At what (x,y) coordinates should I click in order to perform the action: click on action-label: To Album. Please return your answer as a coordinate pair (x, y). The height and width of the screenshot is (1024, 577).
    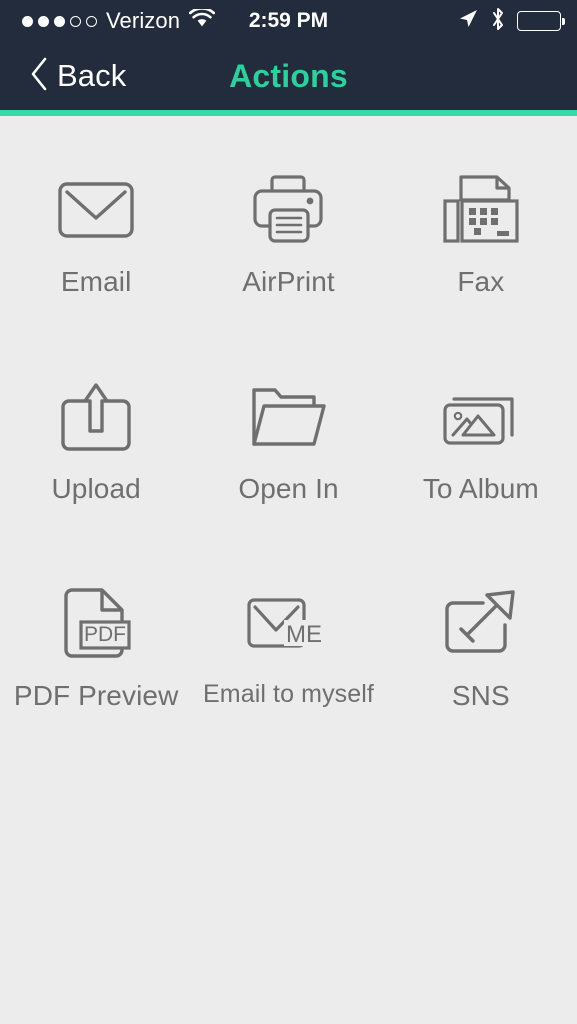
    Looking at the image, I should click on (480, 488).